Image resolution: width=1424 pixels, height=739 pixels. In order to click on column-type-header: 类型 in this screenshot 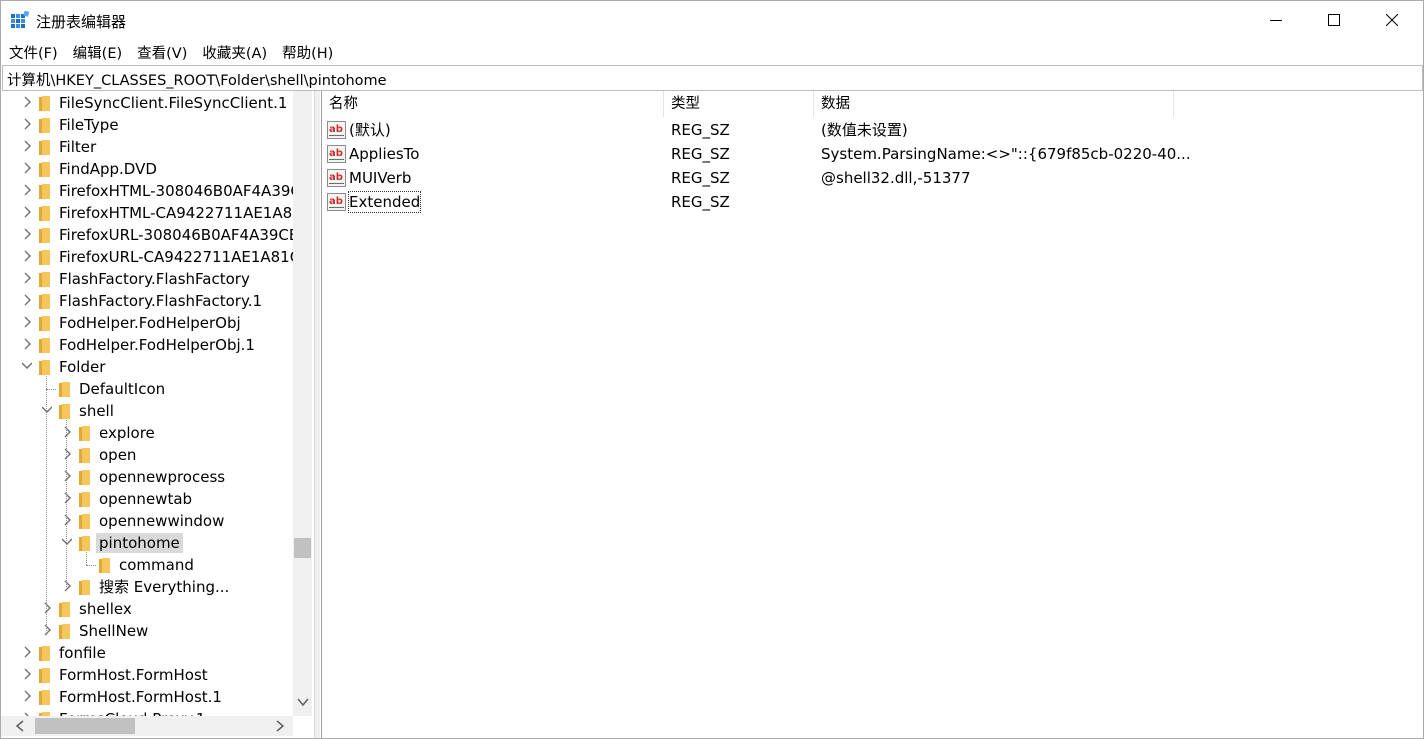, I will do `click(739, 104)`.